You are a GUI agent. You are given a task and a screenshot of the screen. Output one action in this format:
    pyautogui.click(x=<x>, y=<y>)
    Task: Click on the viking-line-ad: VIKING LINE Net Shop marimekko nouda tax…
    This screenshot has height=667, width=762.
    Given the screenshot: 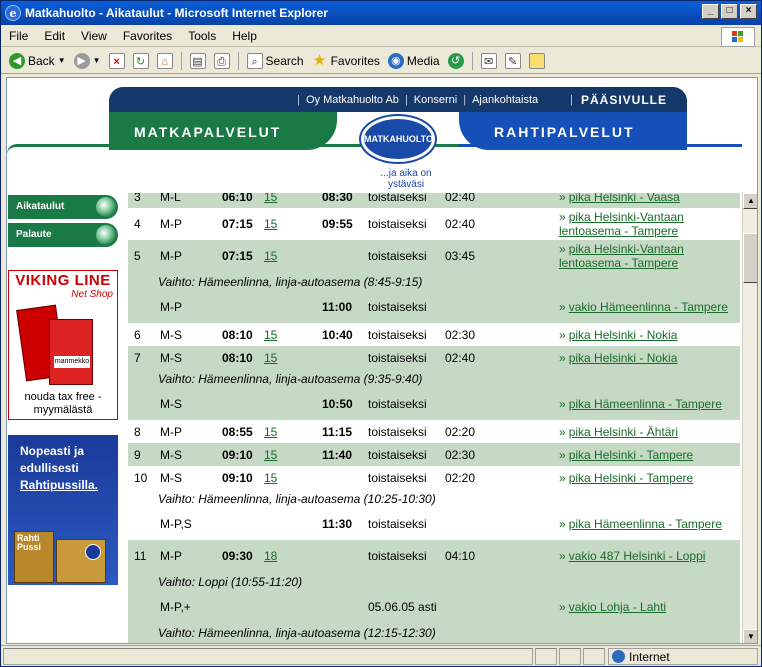 What is the action you would take?
    pyautogui.click(x=63, y=345)
    